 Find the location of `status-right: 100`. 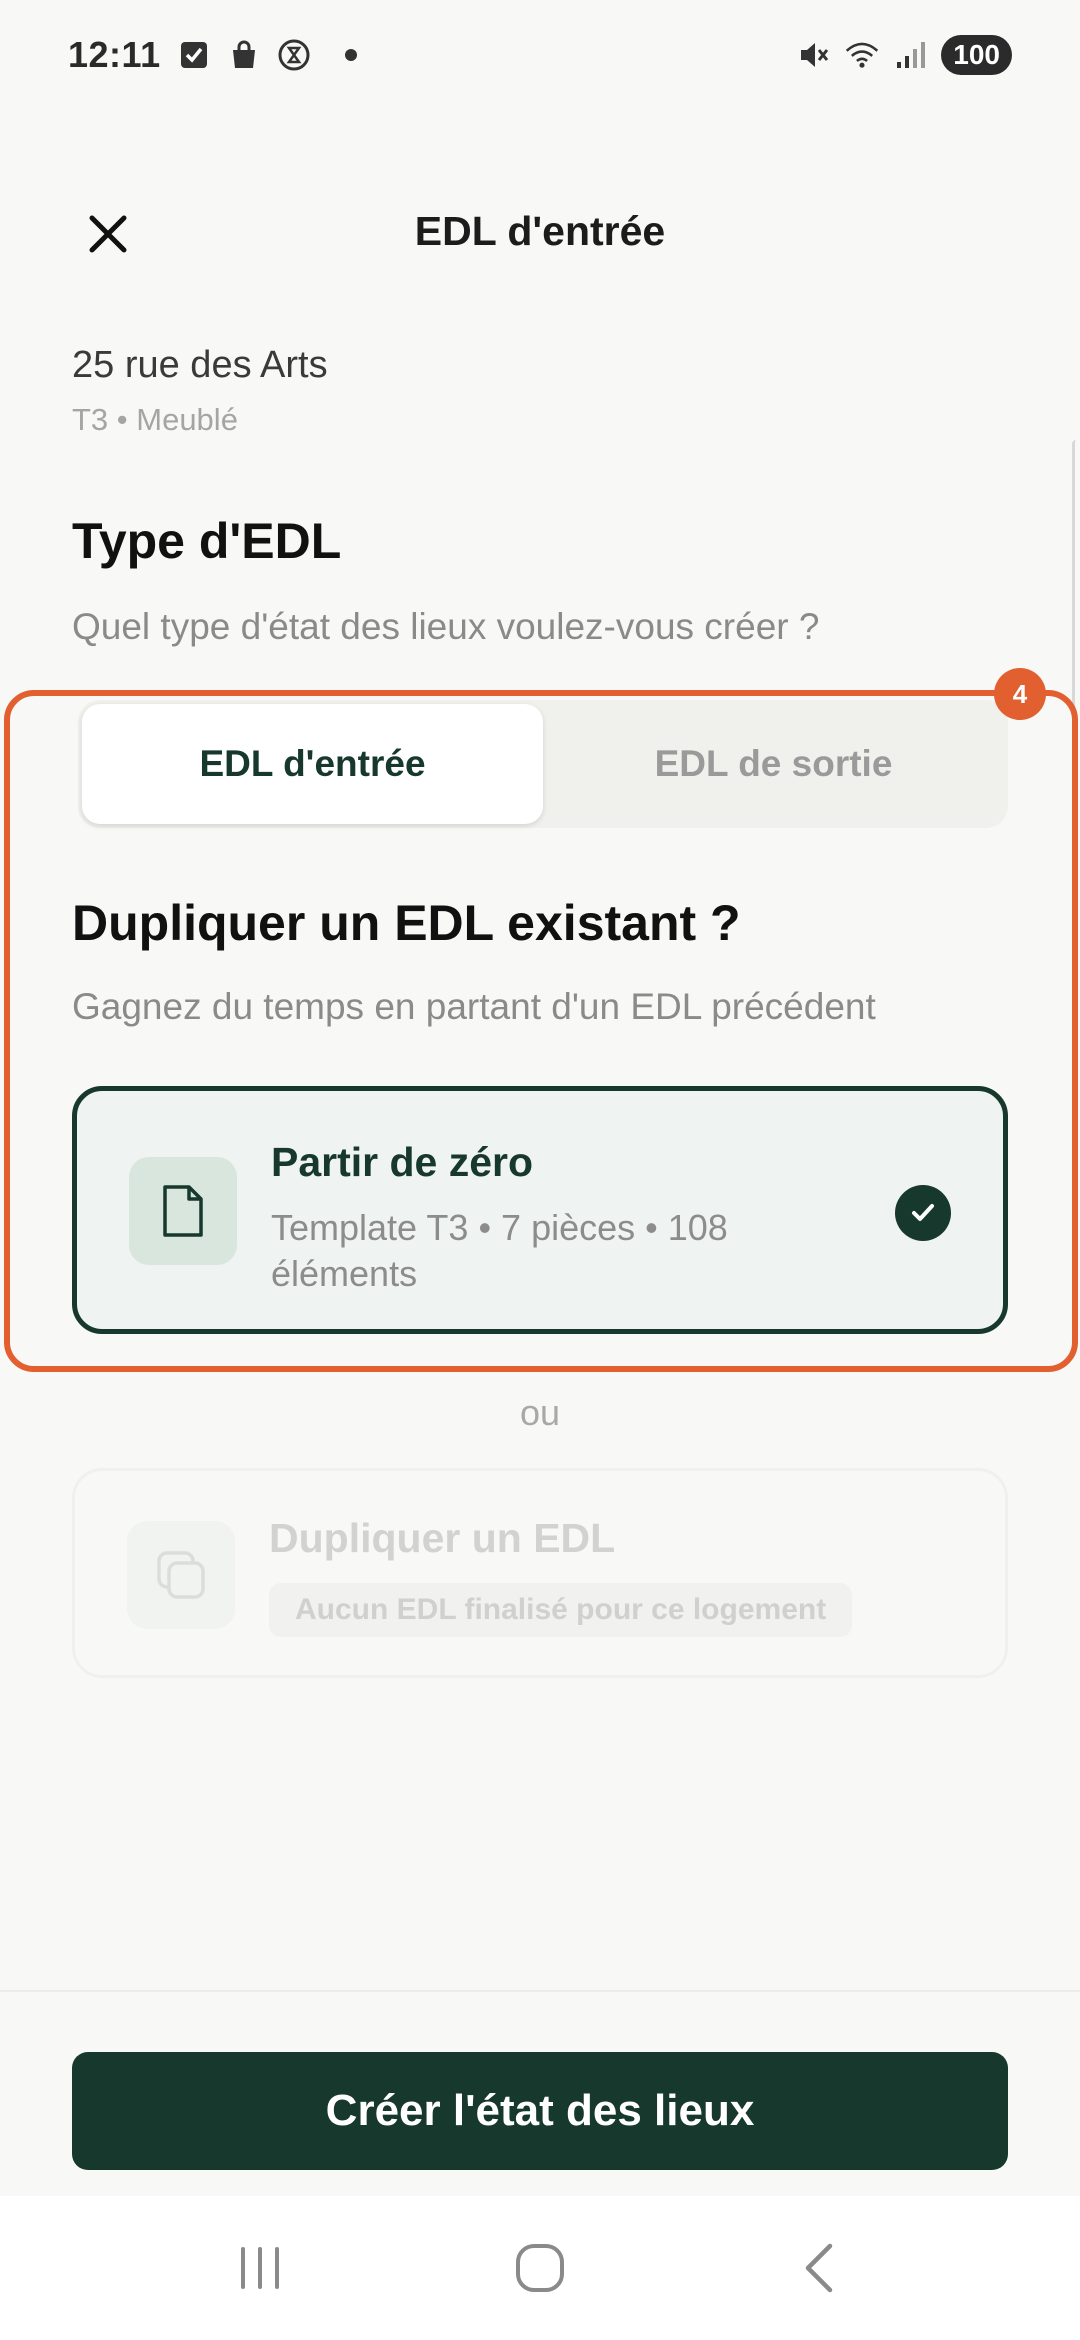

status-right: 100 is located at coordinates (904, 55).